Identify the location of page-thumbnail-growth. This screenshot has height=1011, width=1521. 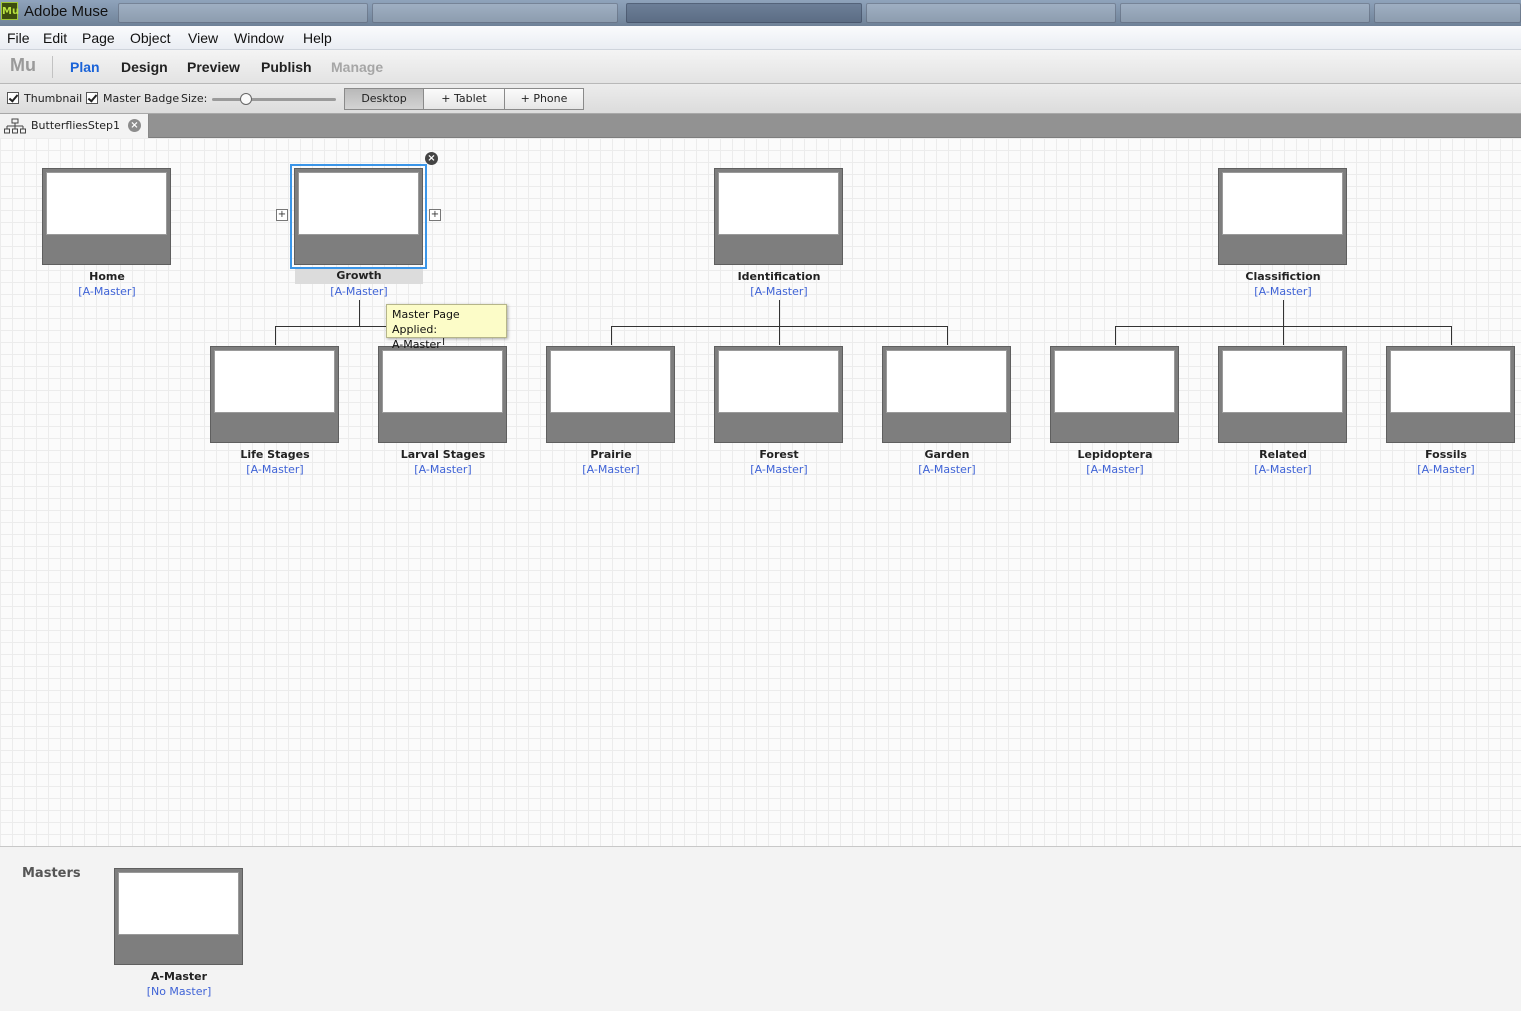
(358, 216).